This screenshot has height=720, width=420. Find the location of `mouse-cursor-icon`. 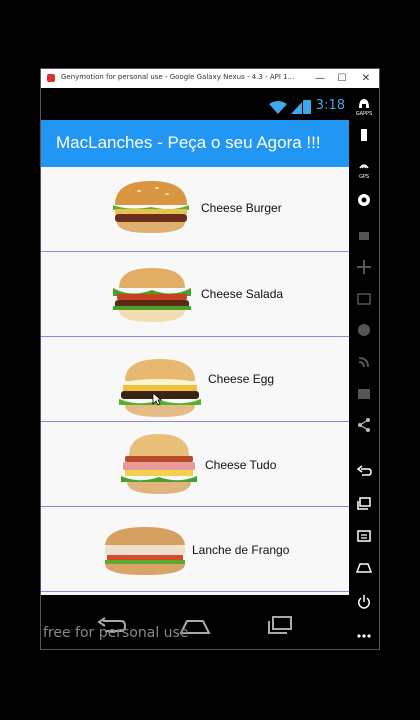

mouse-cursor-icon is located at coordinates (157, 399).